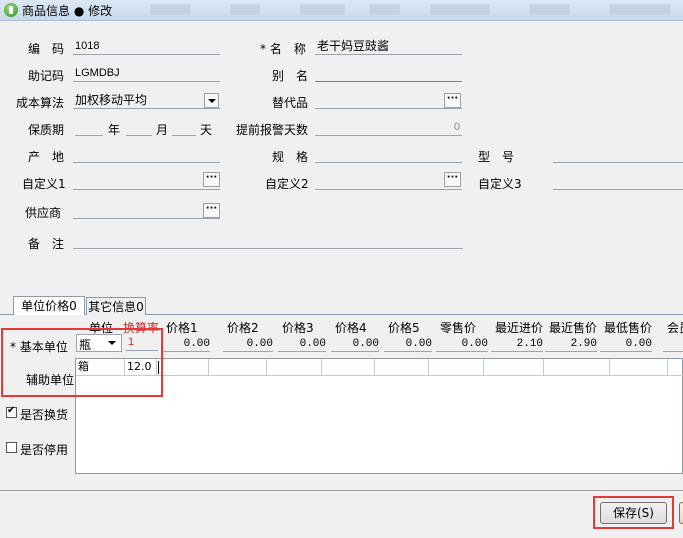  I want to click on custom3-field, so click(618, 181).